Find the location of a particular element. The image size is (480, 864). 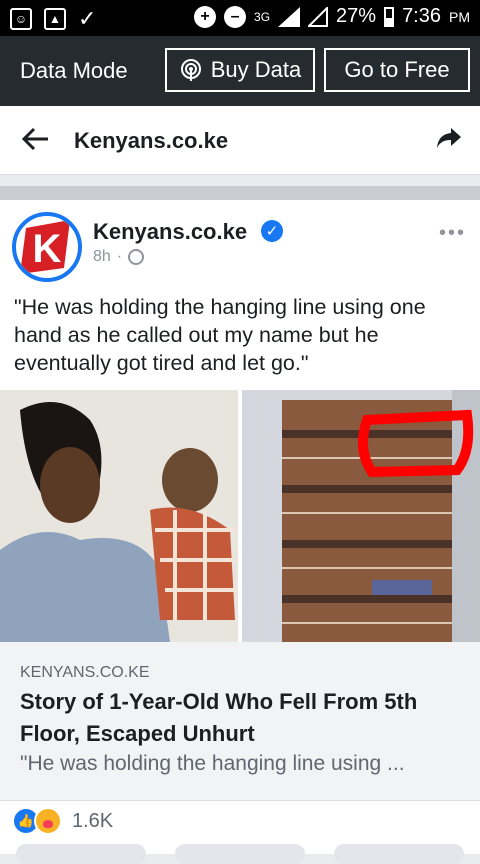

back-arrow-icon is located at coordinates (35, 139).